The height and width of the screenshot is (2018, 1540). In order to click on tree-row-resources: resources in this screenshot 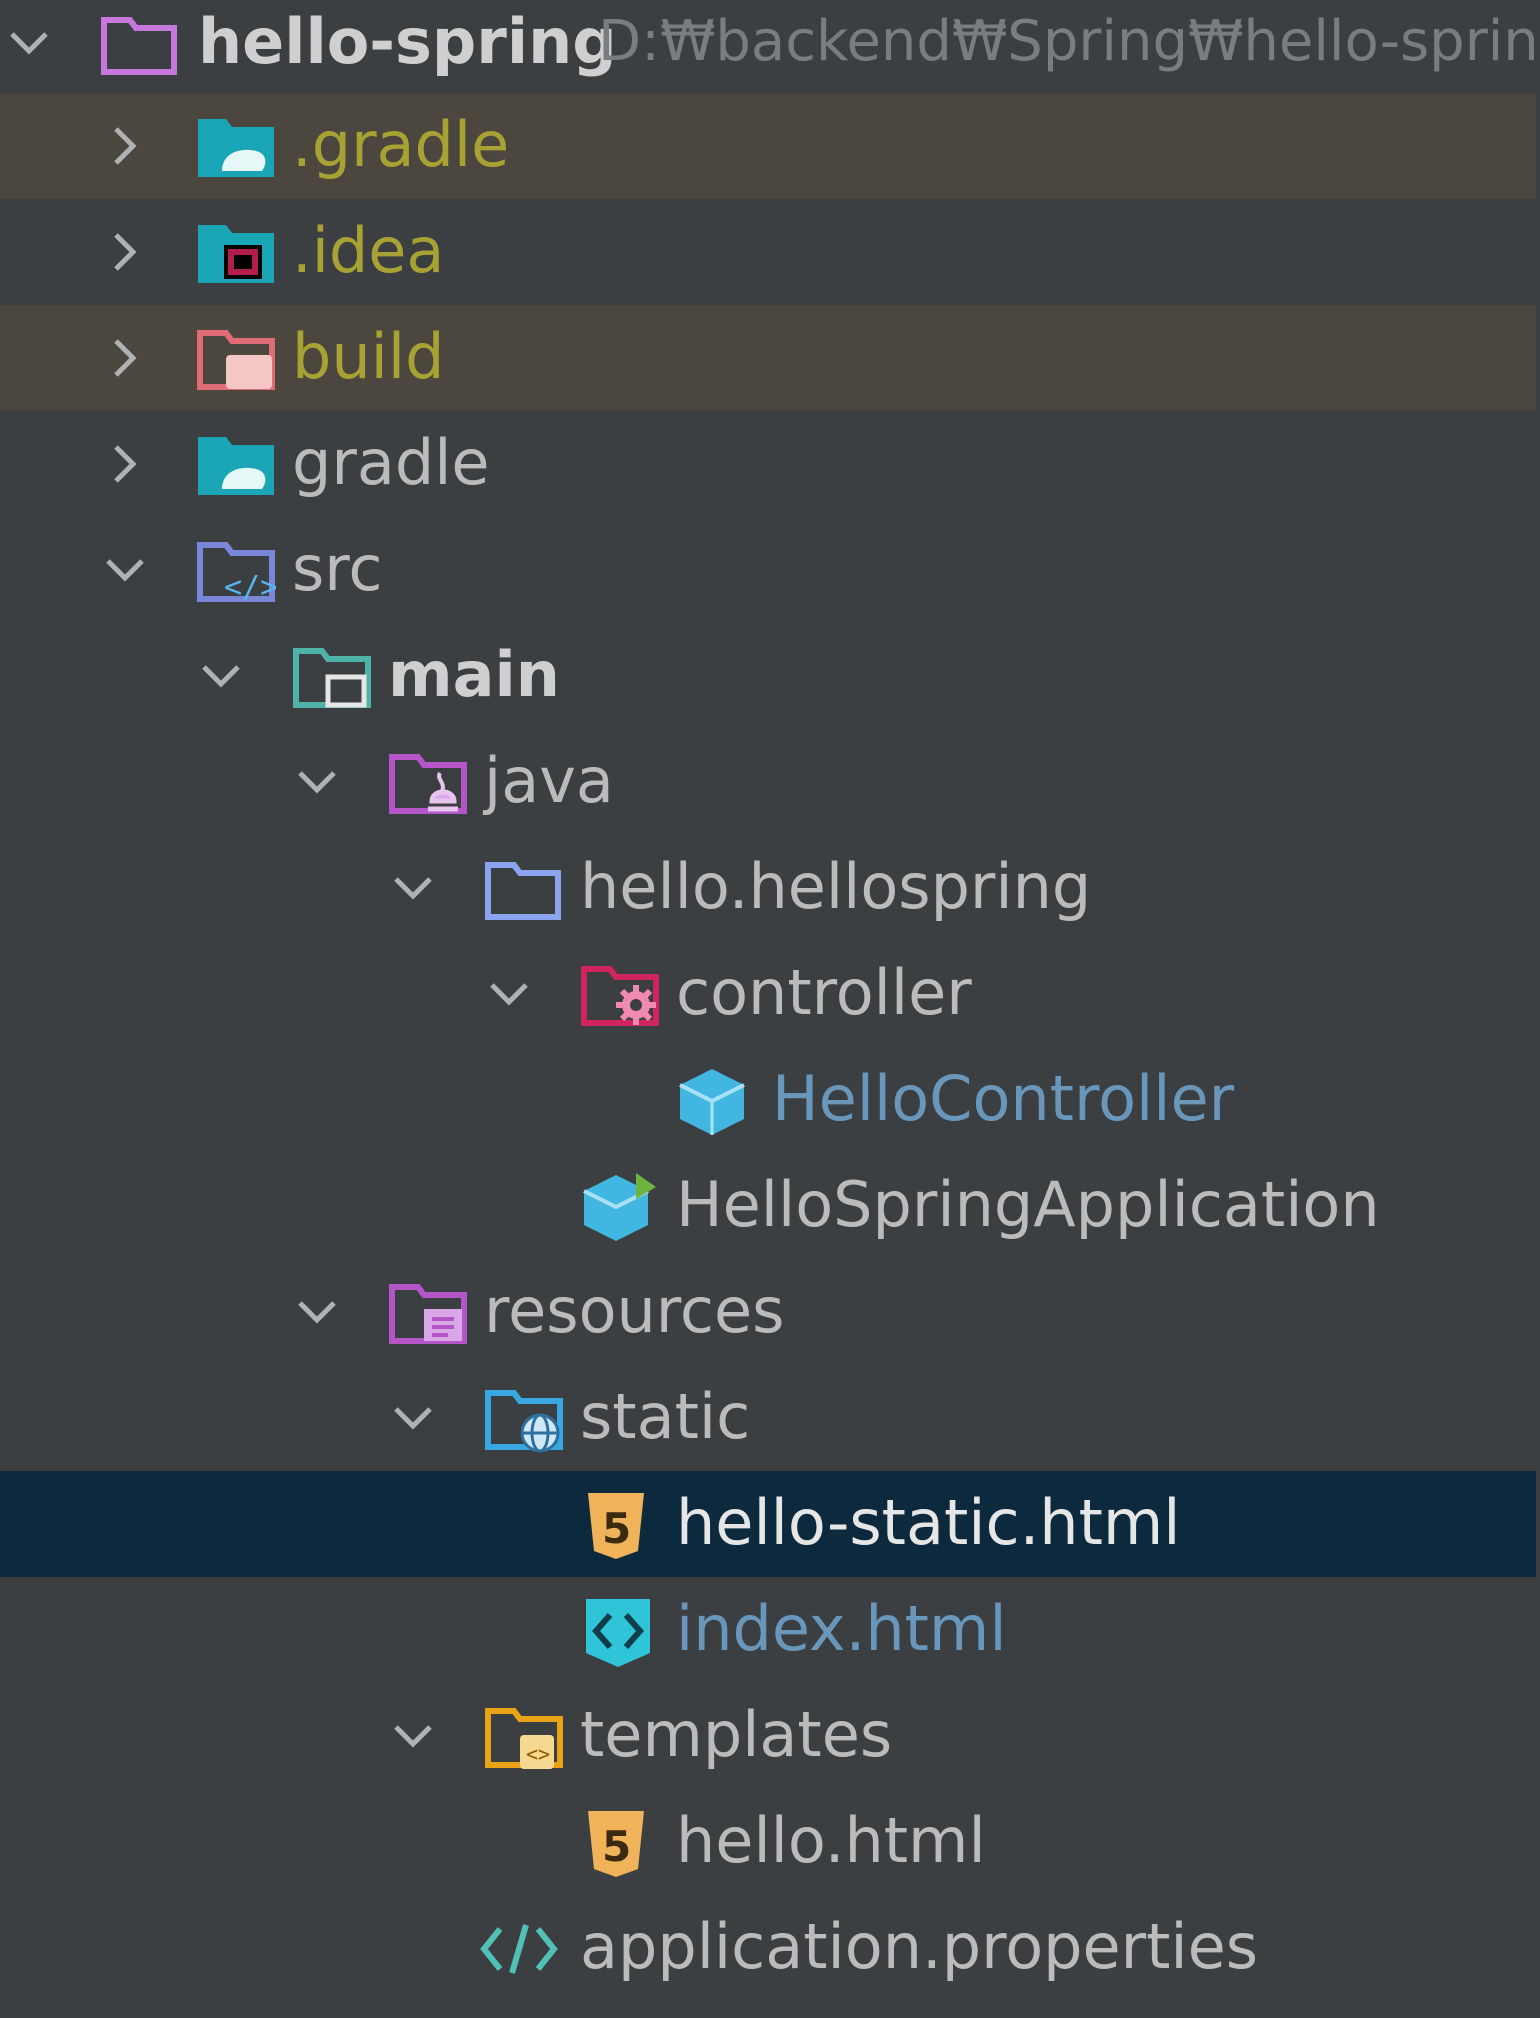, I will do `click(768, 1312)`.